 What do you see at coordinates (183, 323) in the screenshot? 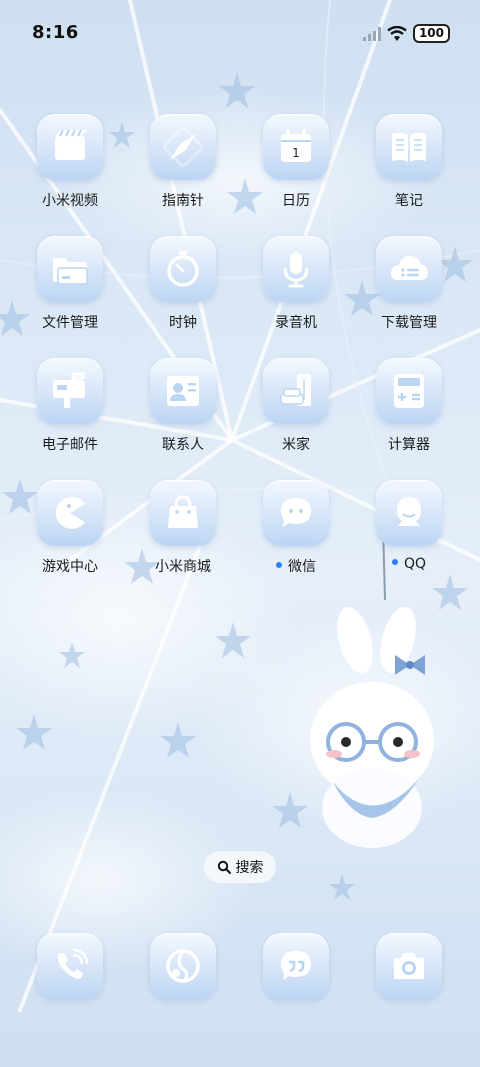
I see `app-label: 时钟` at bounding box center [183, 323].